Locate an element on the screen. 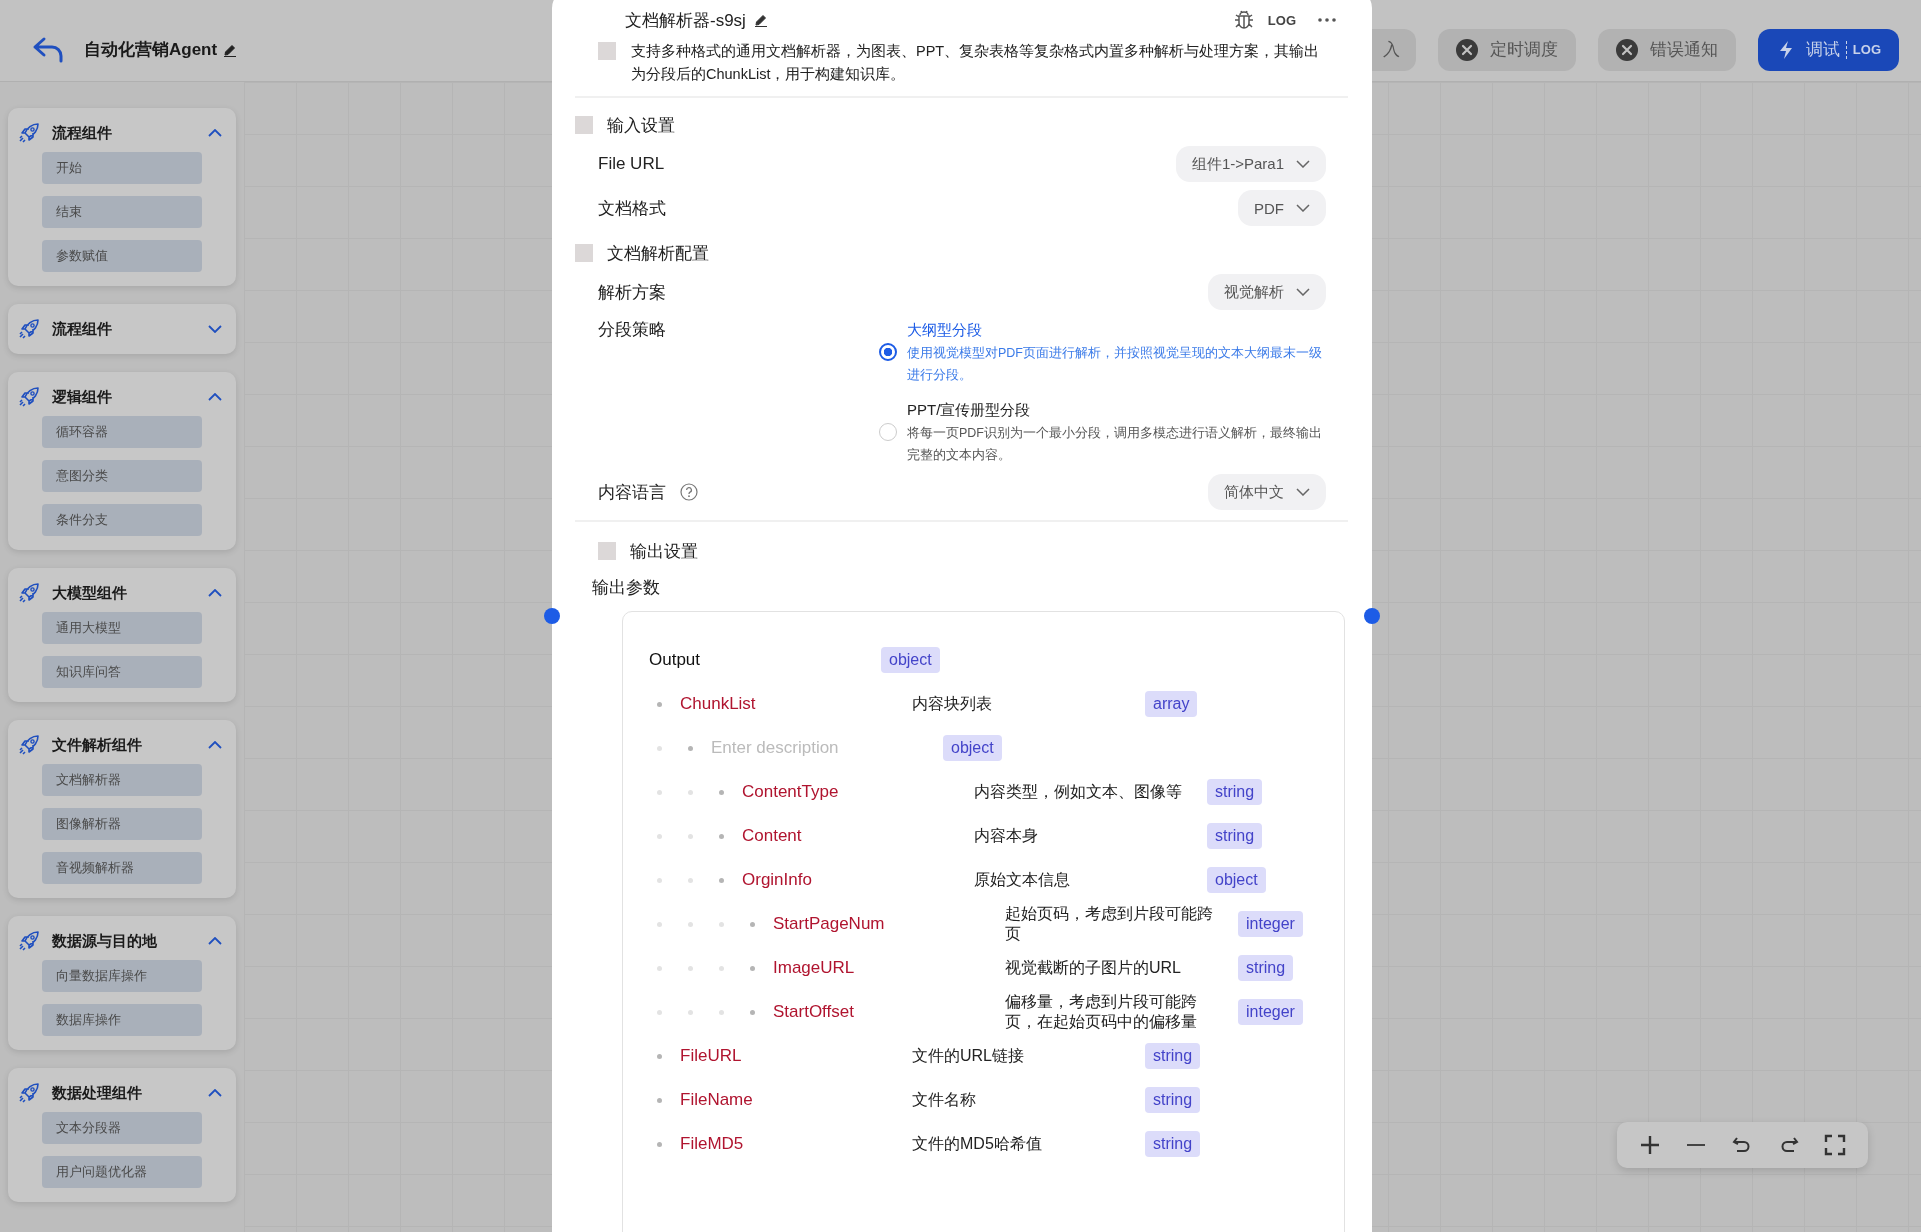 This screenshot has width=1921, height=1232. sidebar-item: 音视频解析器 is located at coordinates (122, 868).